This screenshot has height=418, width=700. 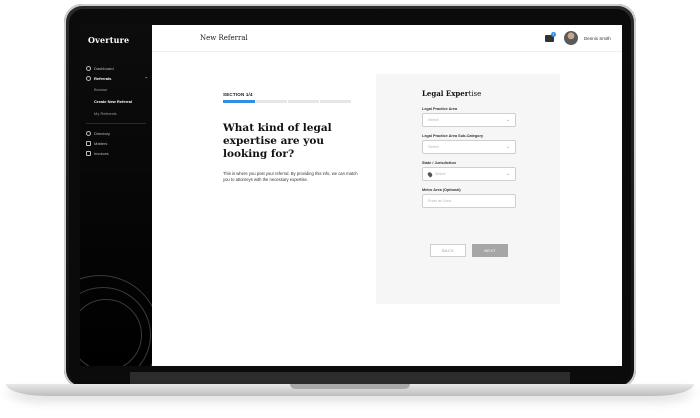 I want to click on form-title-bold: Legal Exper, so click(x=445, y=93).